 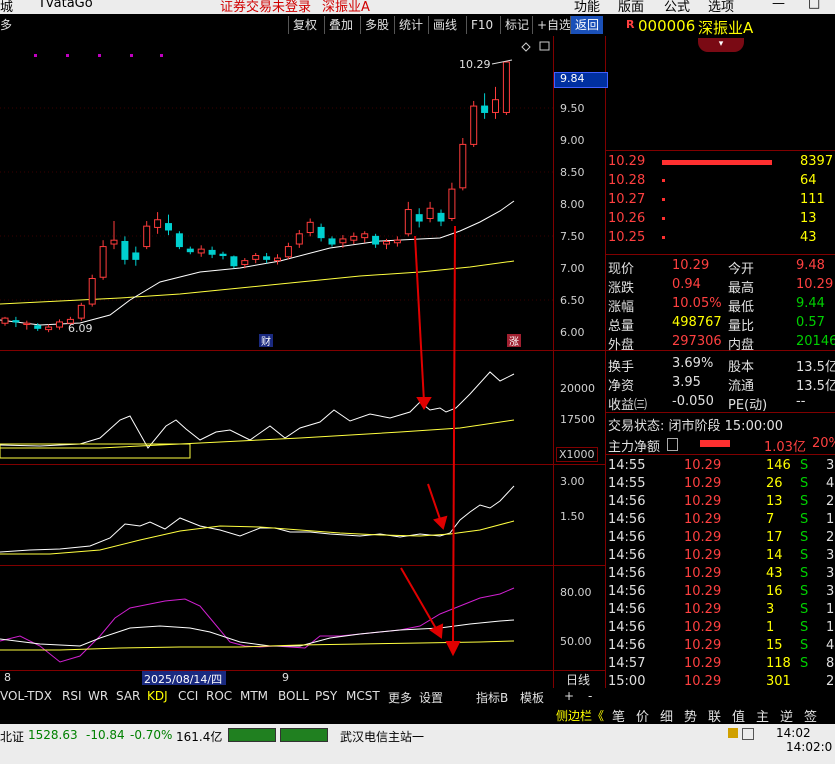 I want to click on price-tick-900: 9.00, so click(x=572, y=140).